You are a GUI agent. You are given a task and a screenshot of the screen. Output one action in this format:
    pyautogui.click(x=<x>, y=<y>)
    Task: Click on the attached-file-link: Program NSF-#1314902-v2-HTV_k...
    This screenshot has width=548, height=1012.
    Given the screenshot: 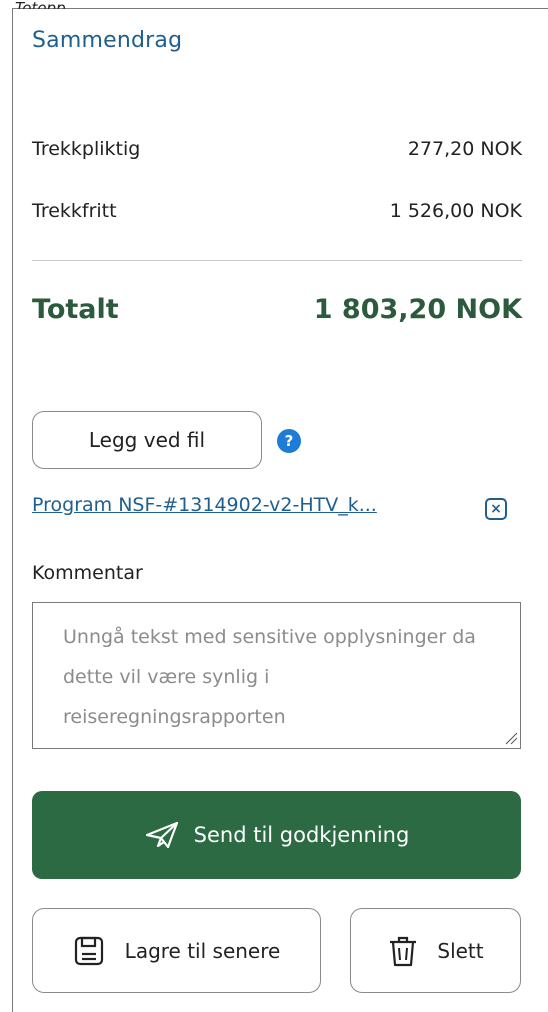 What is the action you would take?
    pyautogui.click(x=242, y=505)
    